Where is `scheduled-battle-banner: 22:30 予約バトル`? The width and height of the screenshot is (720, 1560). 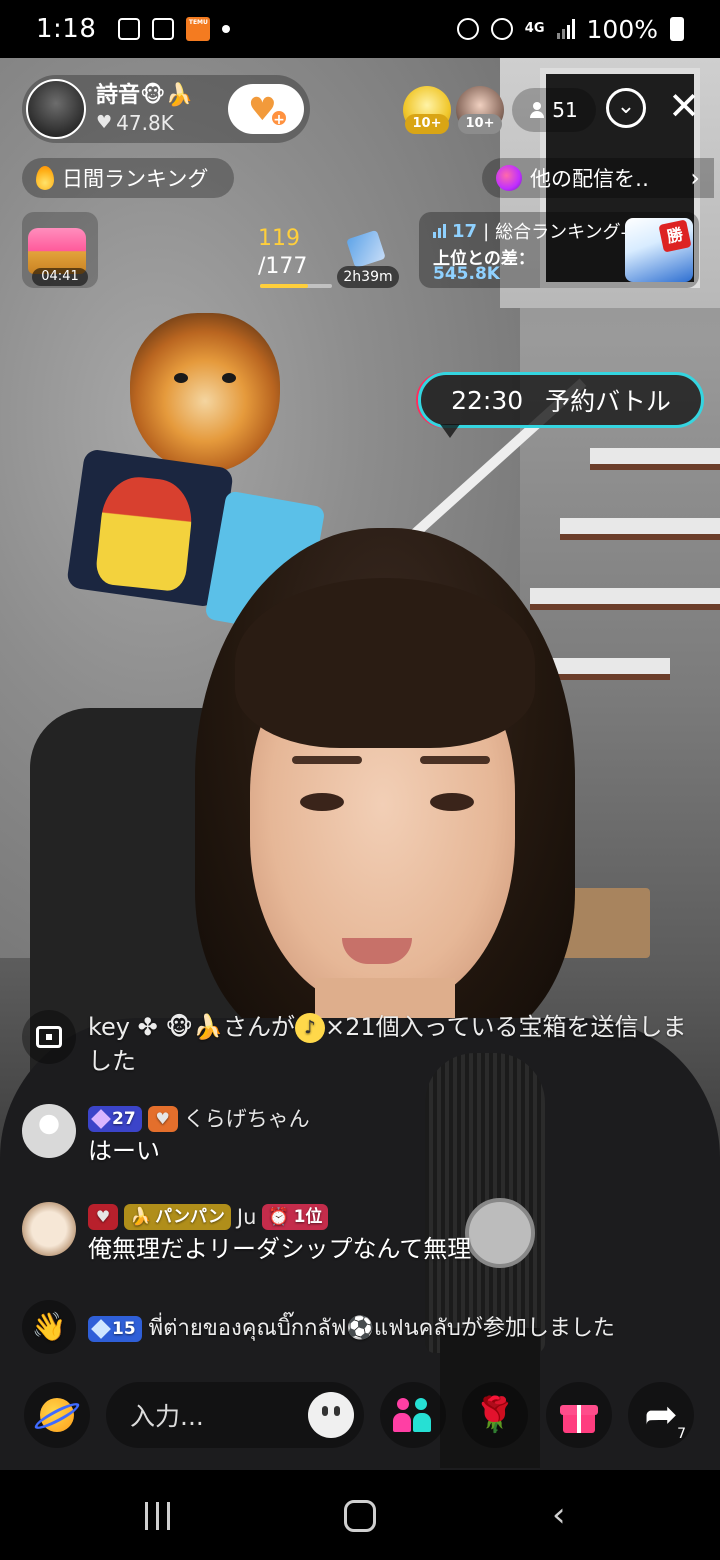
scheduled-battle-banner: 22:30 予約バトル is located at coordinates (561, 400).